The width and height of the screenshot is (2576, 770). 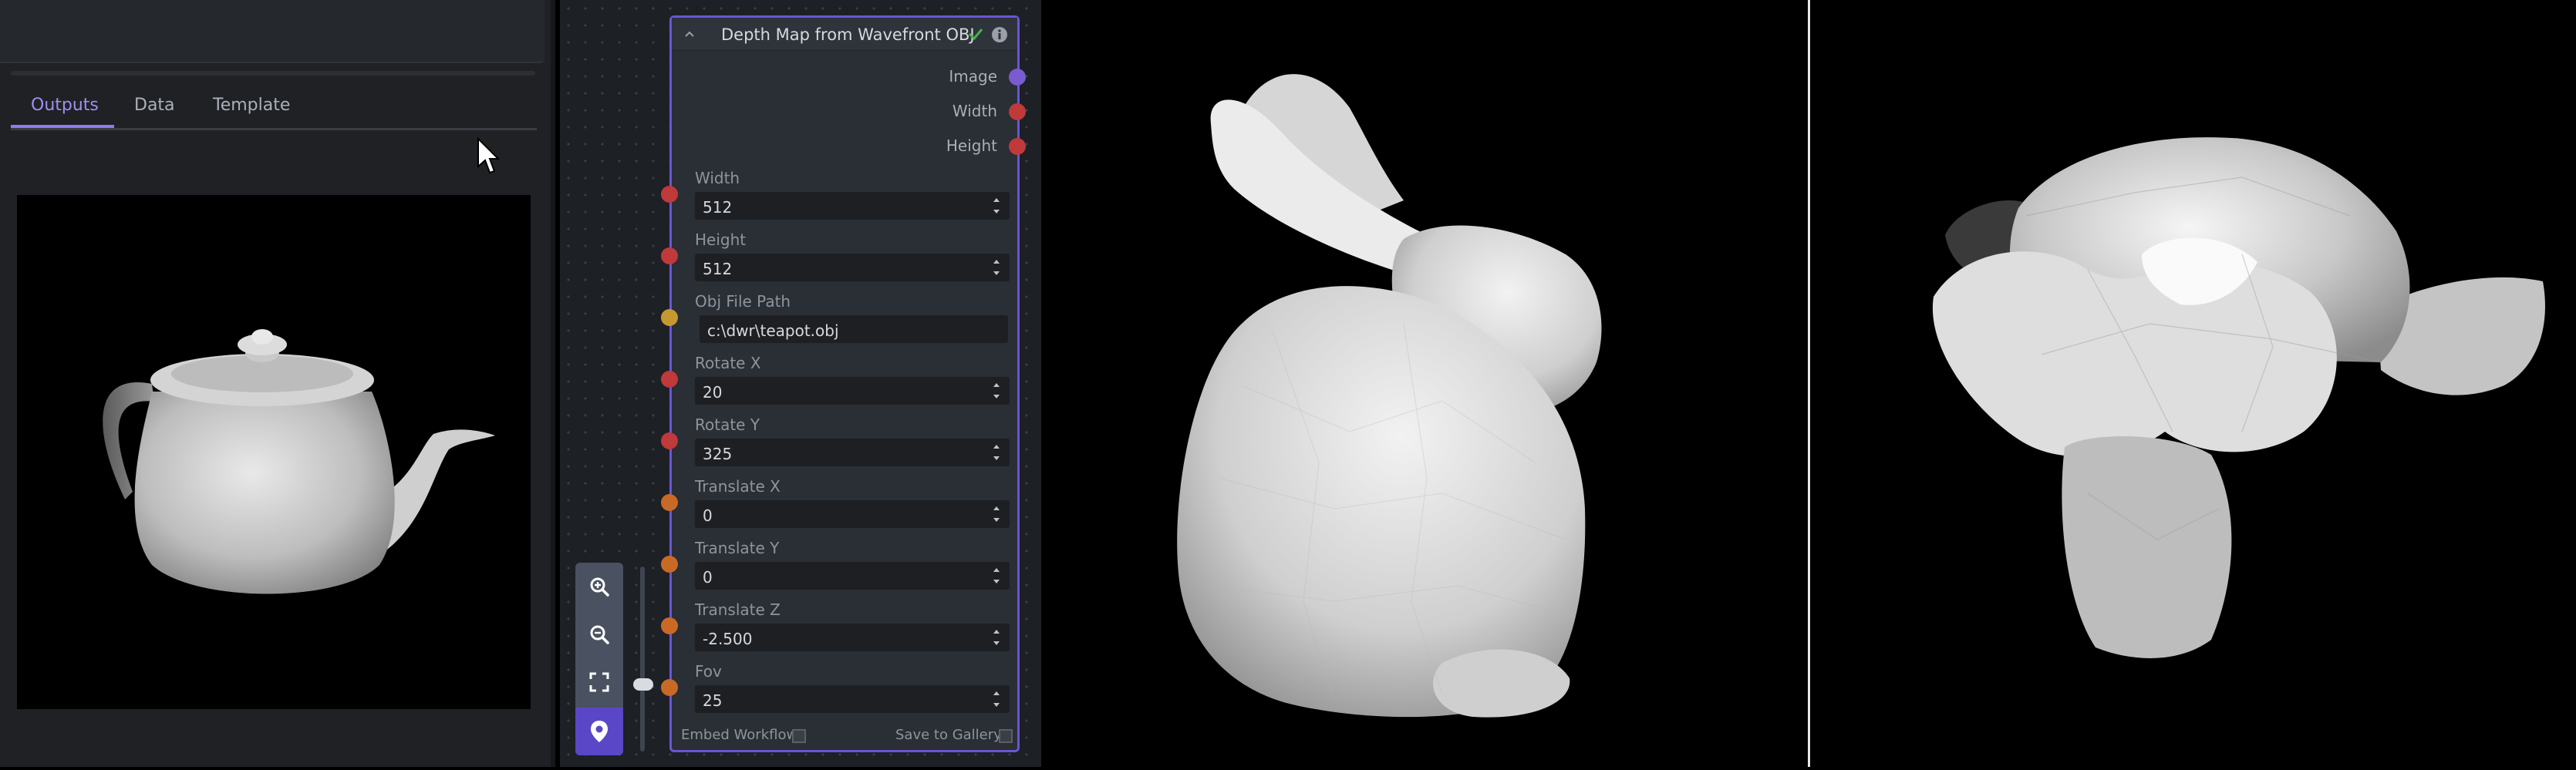 I want to click on canvas-toolbar, so click(x=599, y=659).